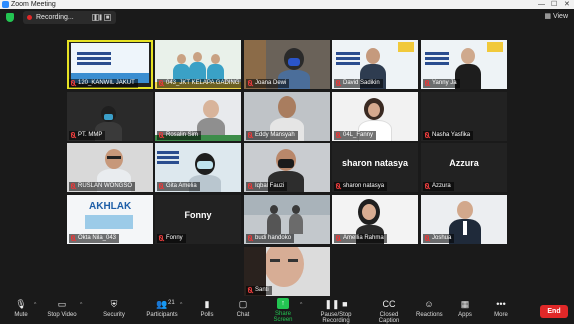  I want to click on presentation-slide, so click(110, 63).